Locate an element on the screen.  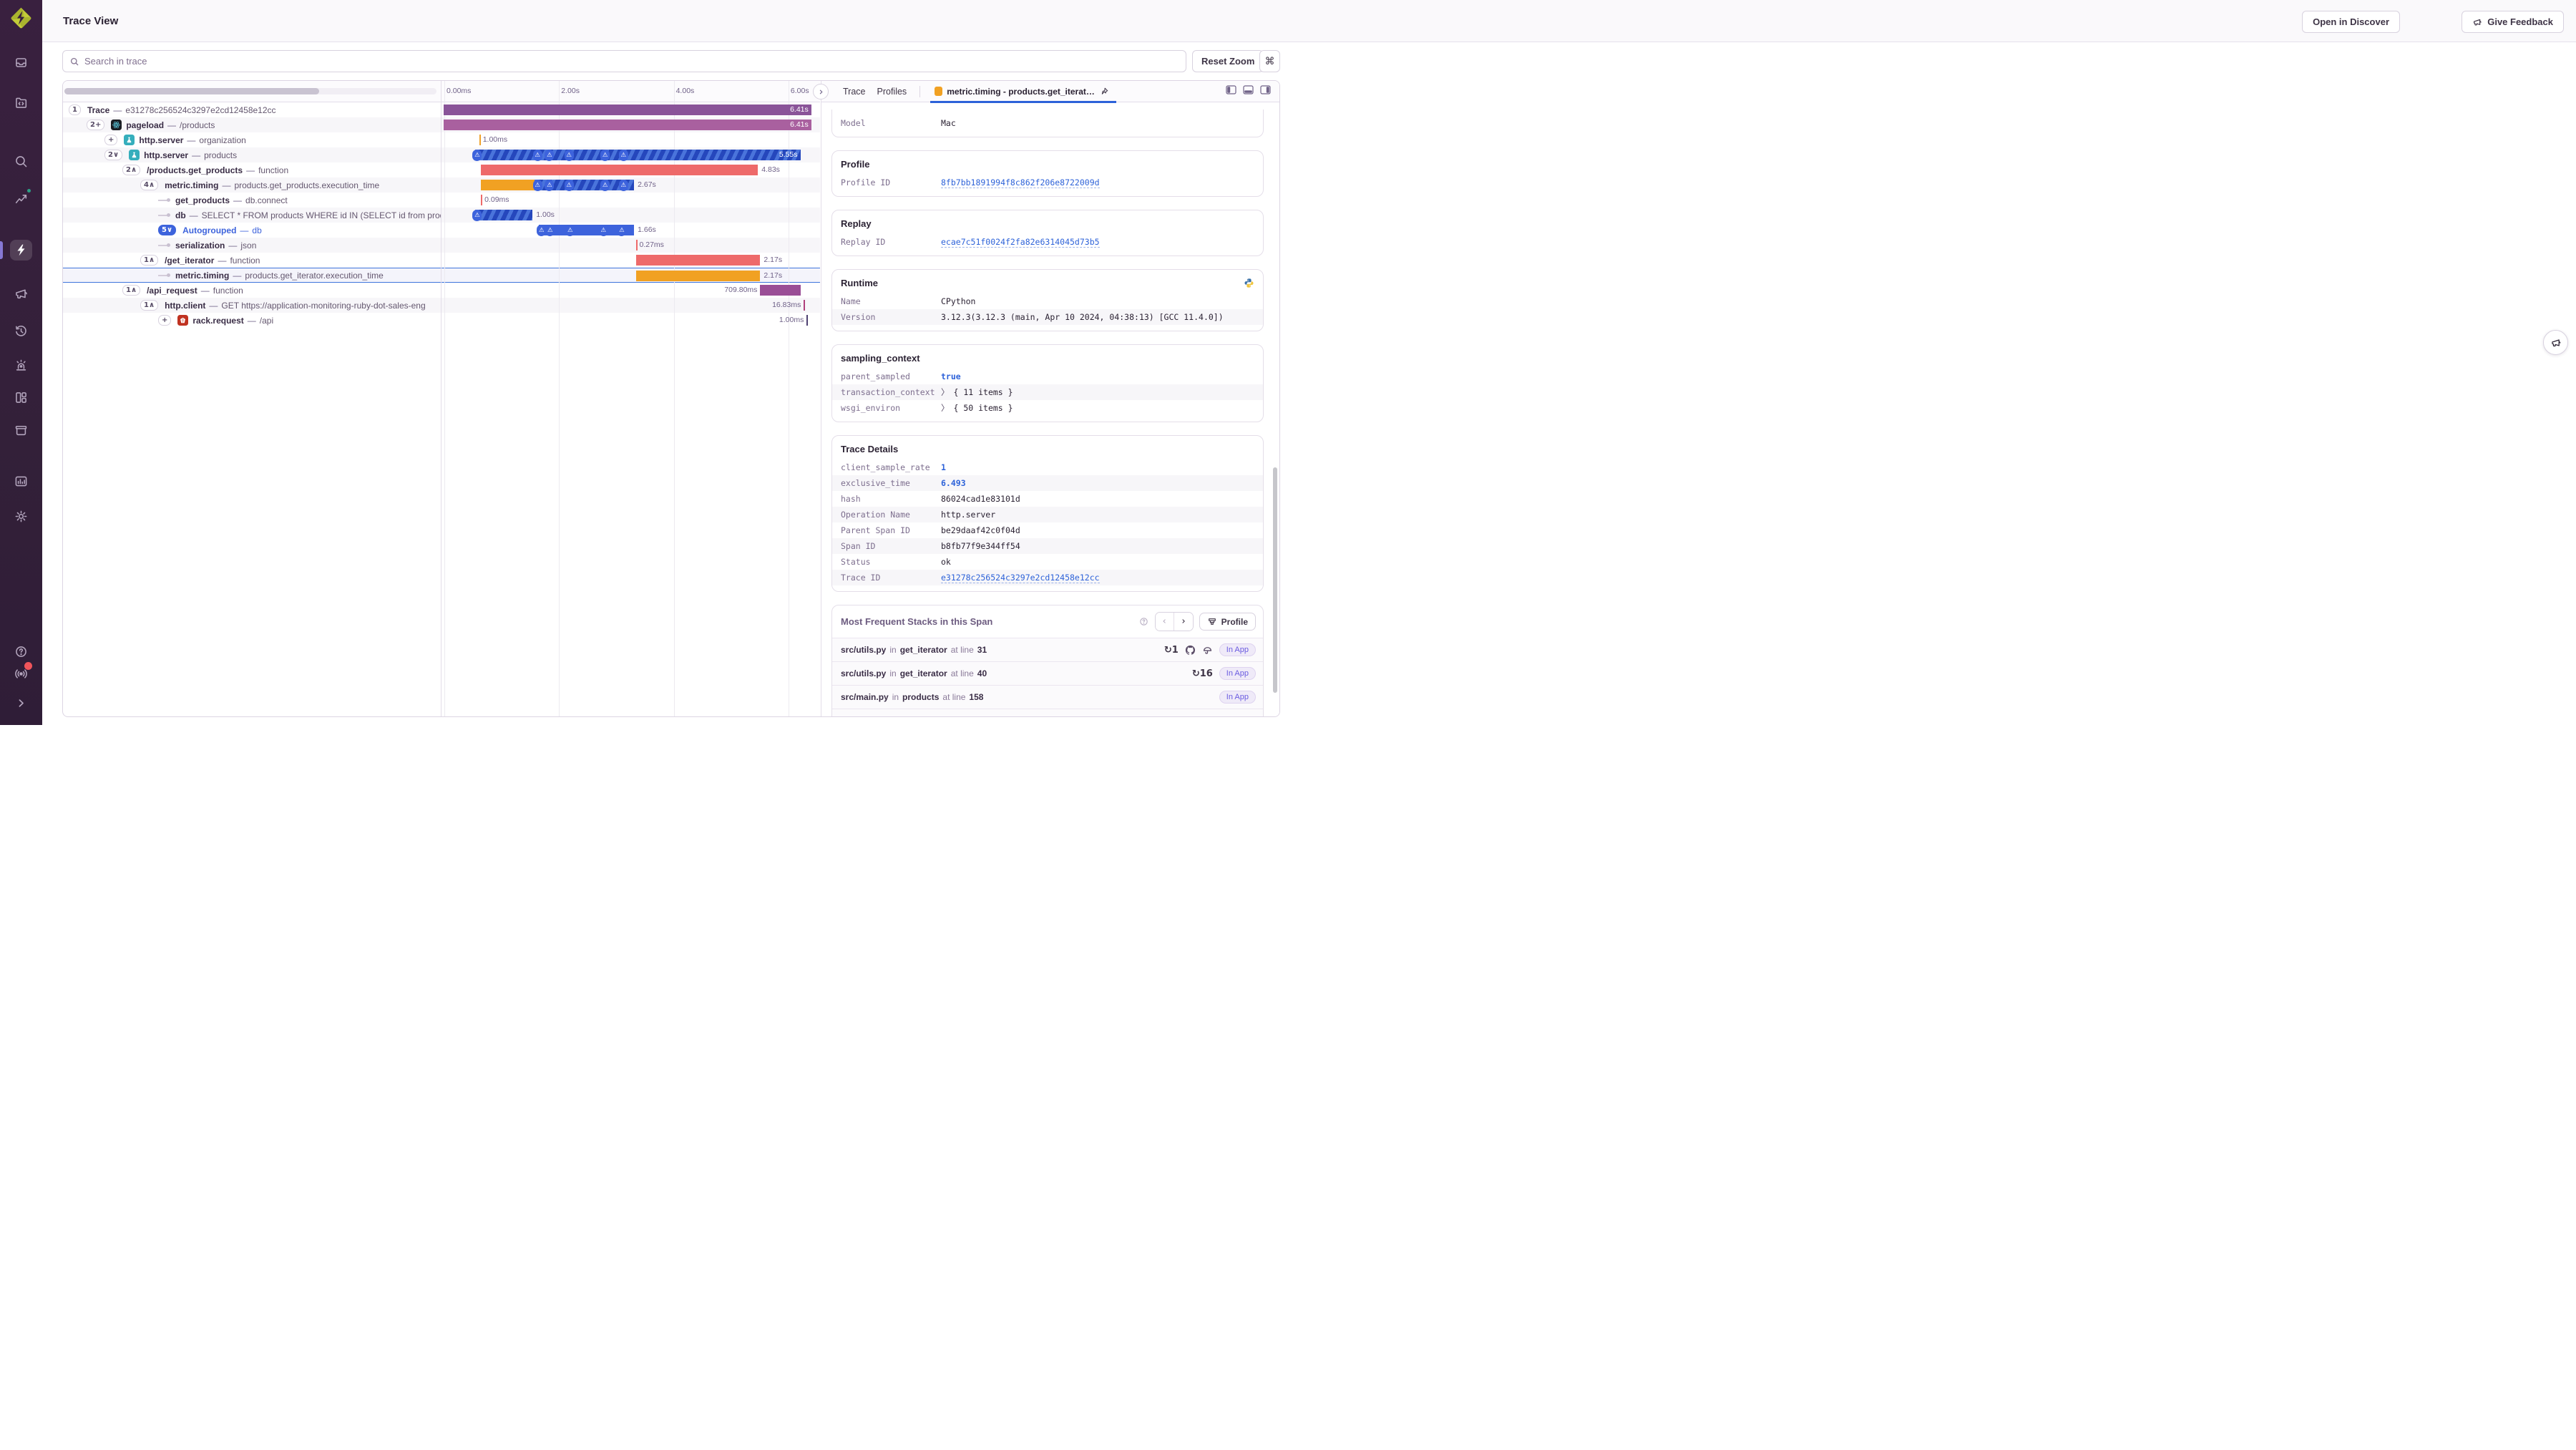
chart-trend-icon is located at coordinates (21, 198).